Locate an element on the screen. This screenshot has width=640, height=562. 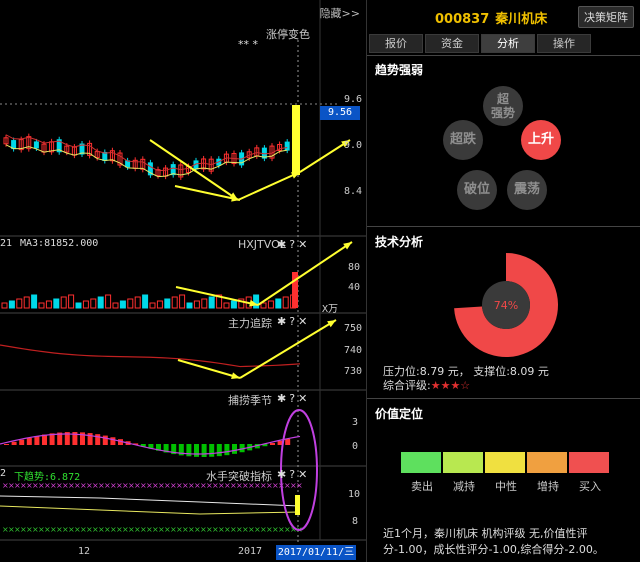
vol-panel-tools: ✱? ✕ is located at coordinates (290, 244).